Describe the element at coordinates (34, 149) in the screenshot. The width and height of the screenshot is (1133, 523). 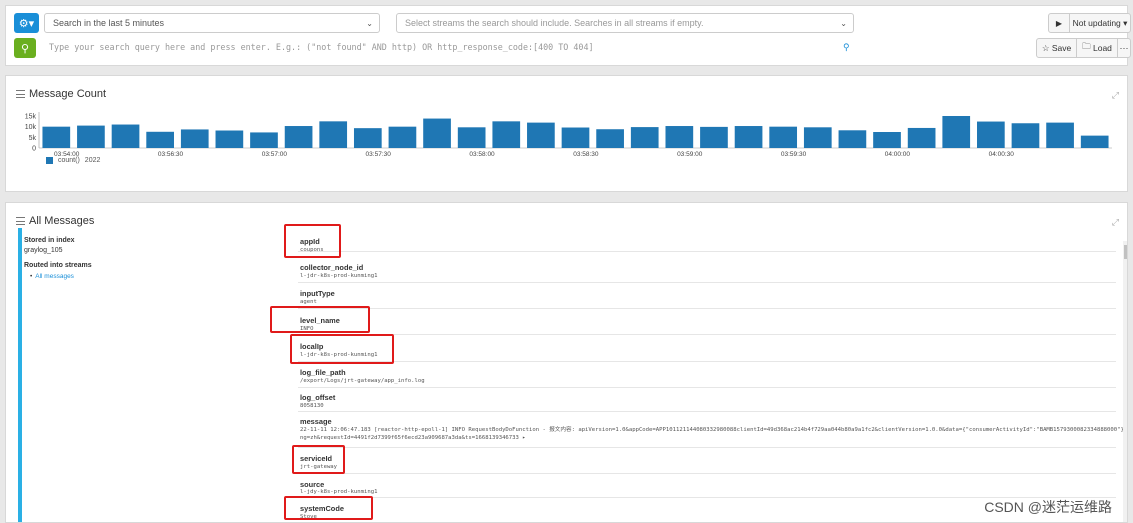
I see `y-tick-label: 0` at that location.